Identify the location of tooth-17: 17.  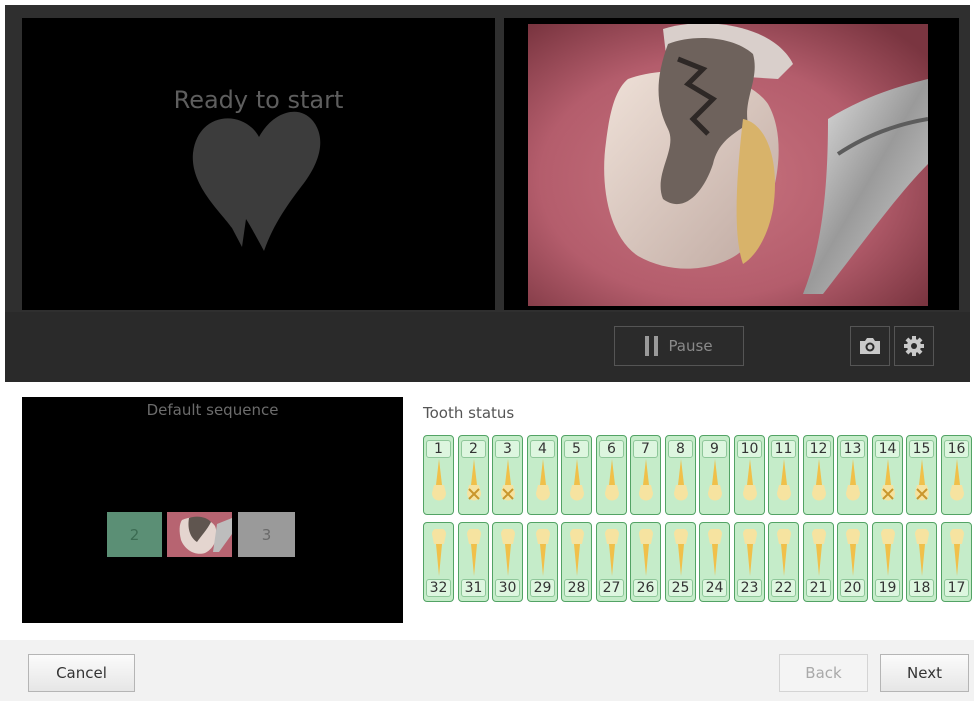
(956, 562).